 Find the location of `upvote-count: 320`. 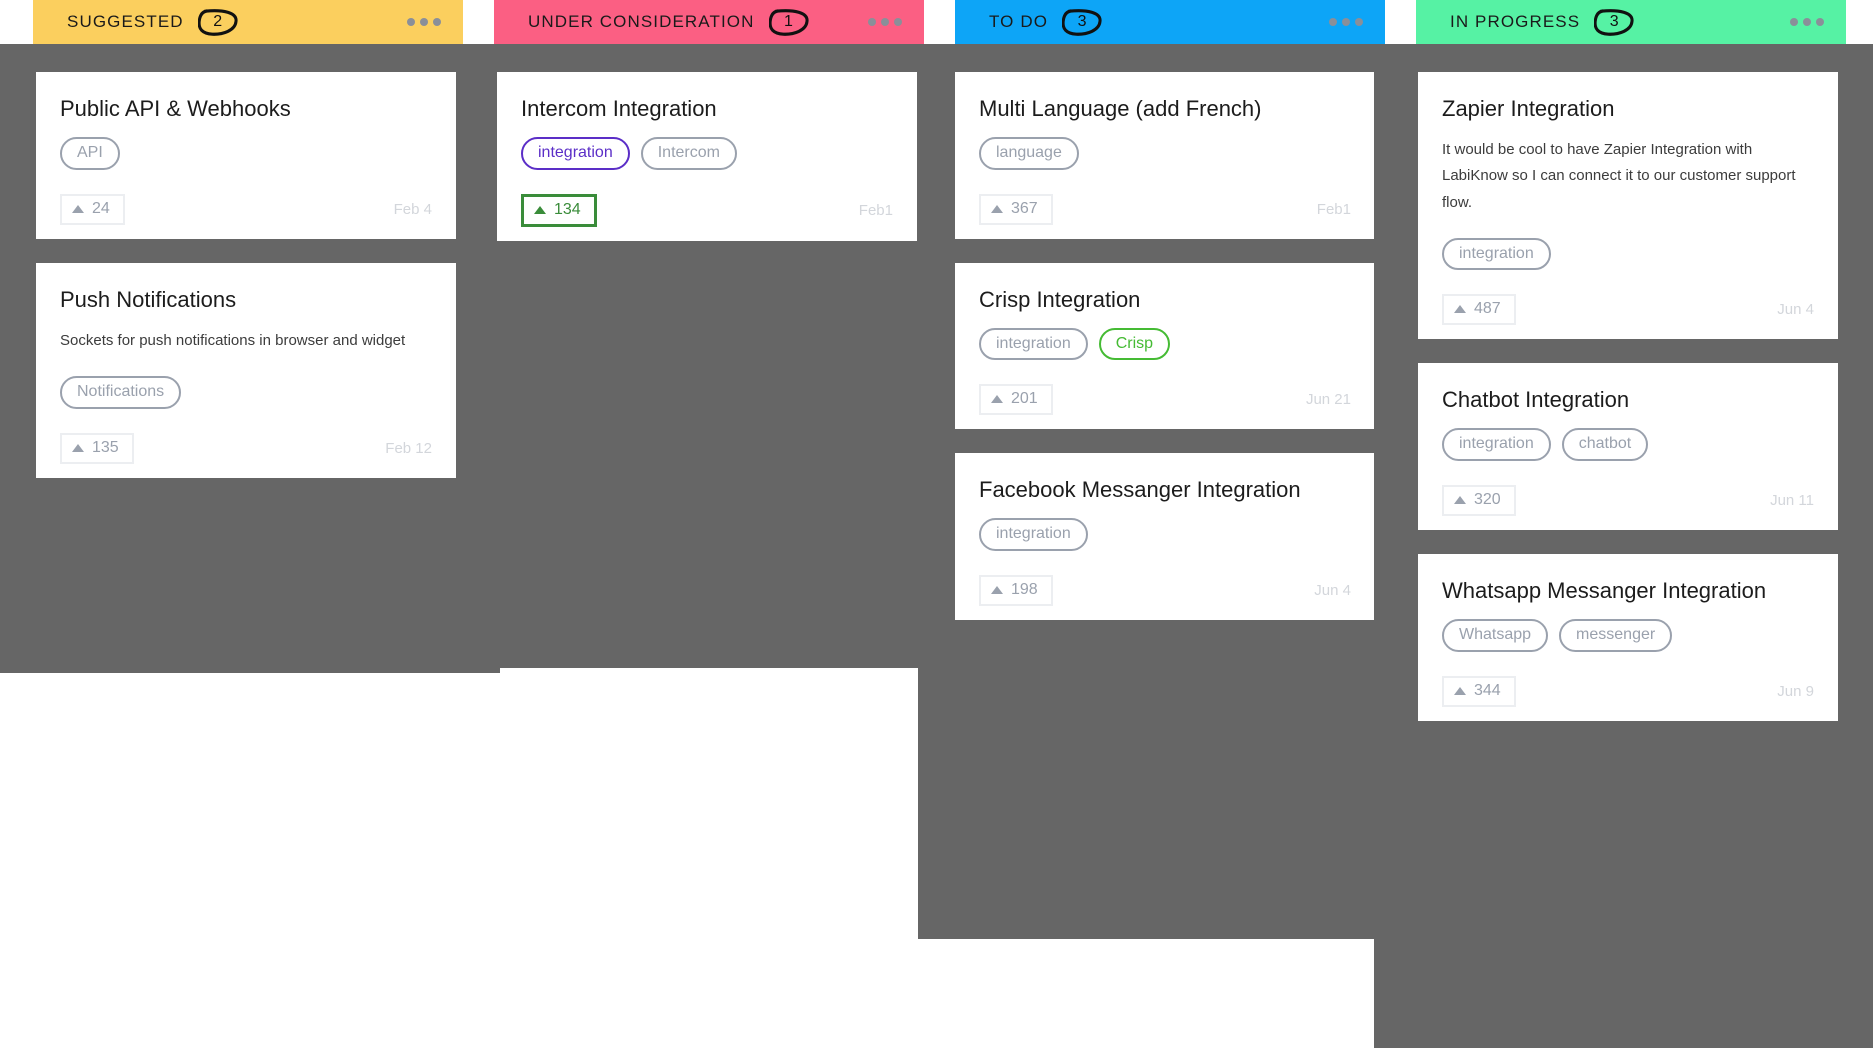

upvote-count: 320 is located at coordinates (1487, 499).